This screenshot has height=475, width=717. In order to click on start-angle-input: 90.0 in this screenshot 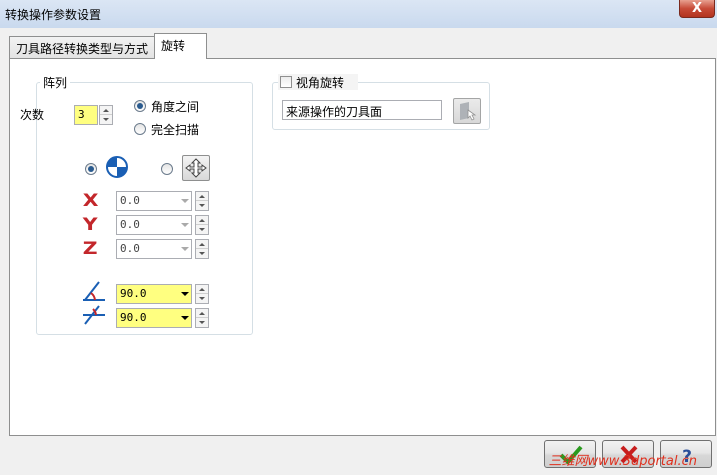, I will do `click(154, 294)`.